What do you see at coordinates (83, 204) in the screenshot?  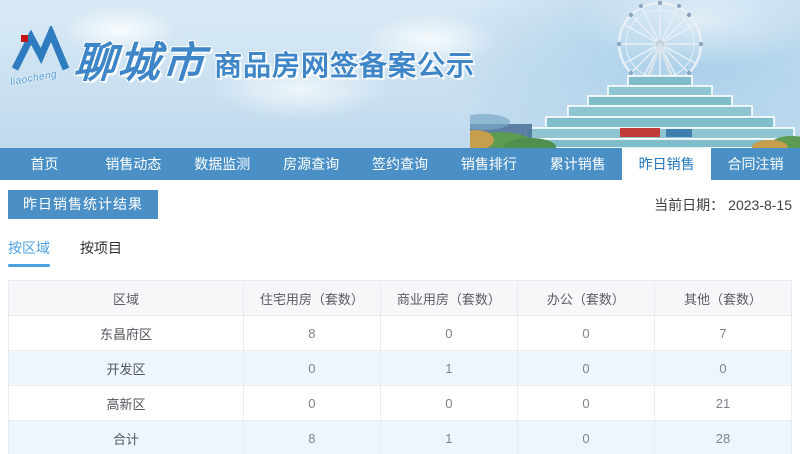 I see `section-title-badge: 昨日销售统计结果` at bounding box center [83, 204].